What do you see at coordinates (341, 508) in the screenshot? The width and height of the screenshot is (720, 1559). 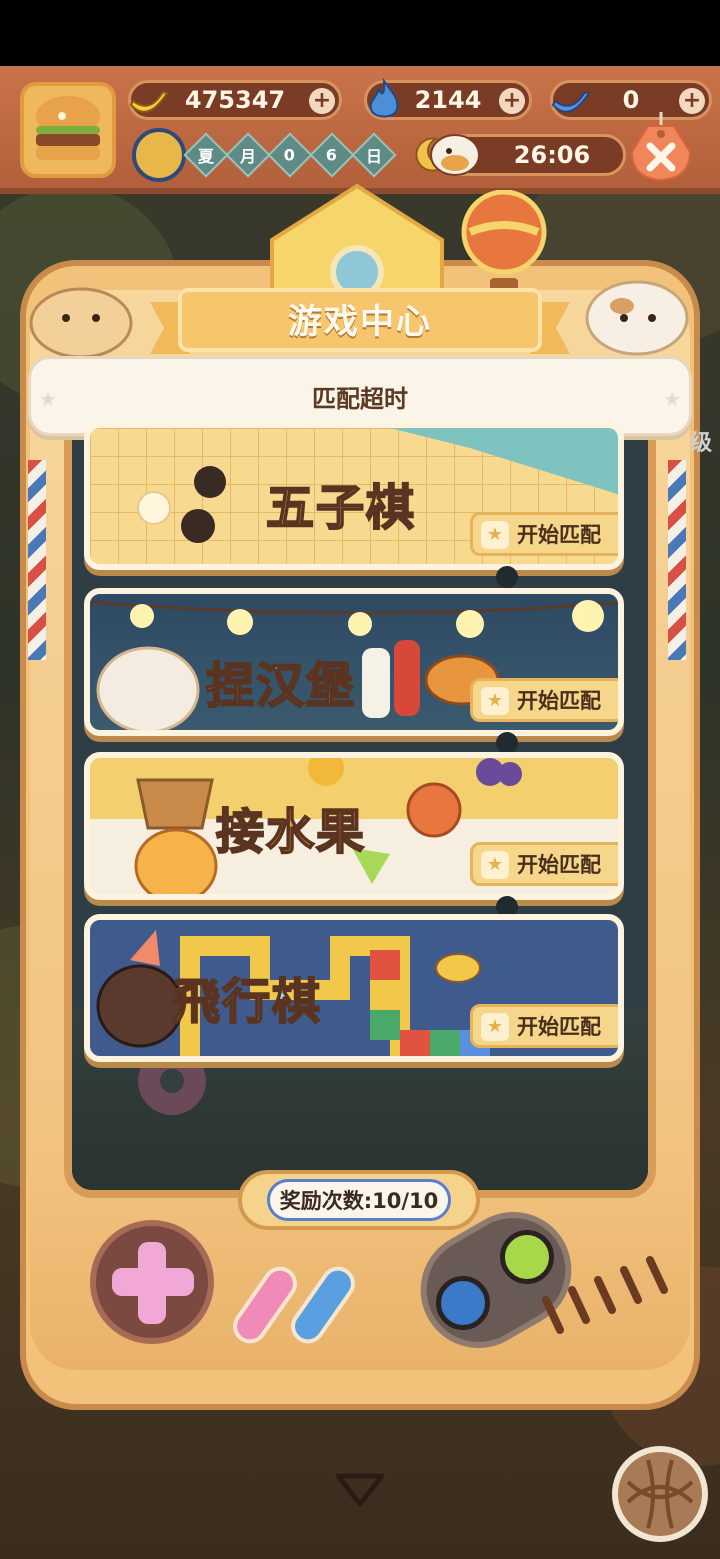 I see `game-title: 五子棋` at bounding box center [341, 508].